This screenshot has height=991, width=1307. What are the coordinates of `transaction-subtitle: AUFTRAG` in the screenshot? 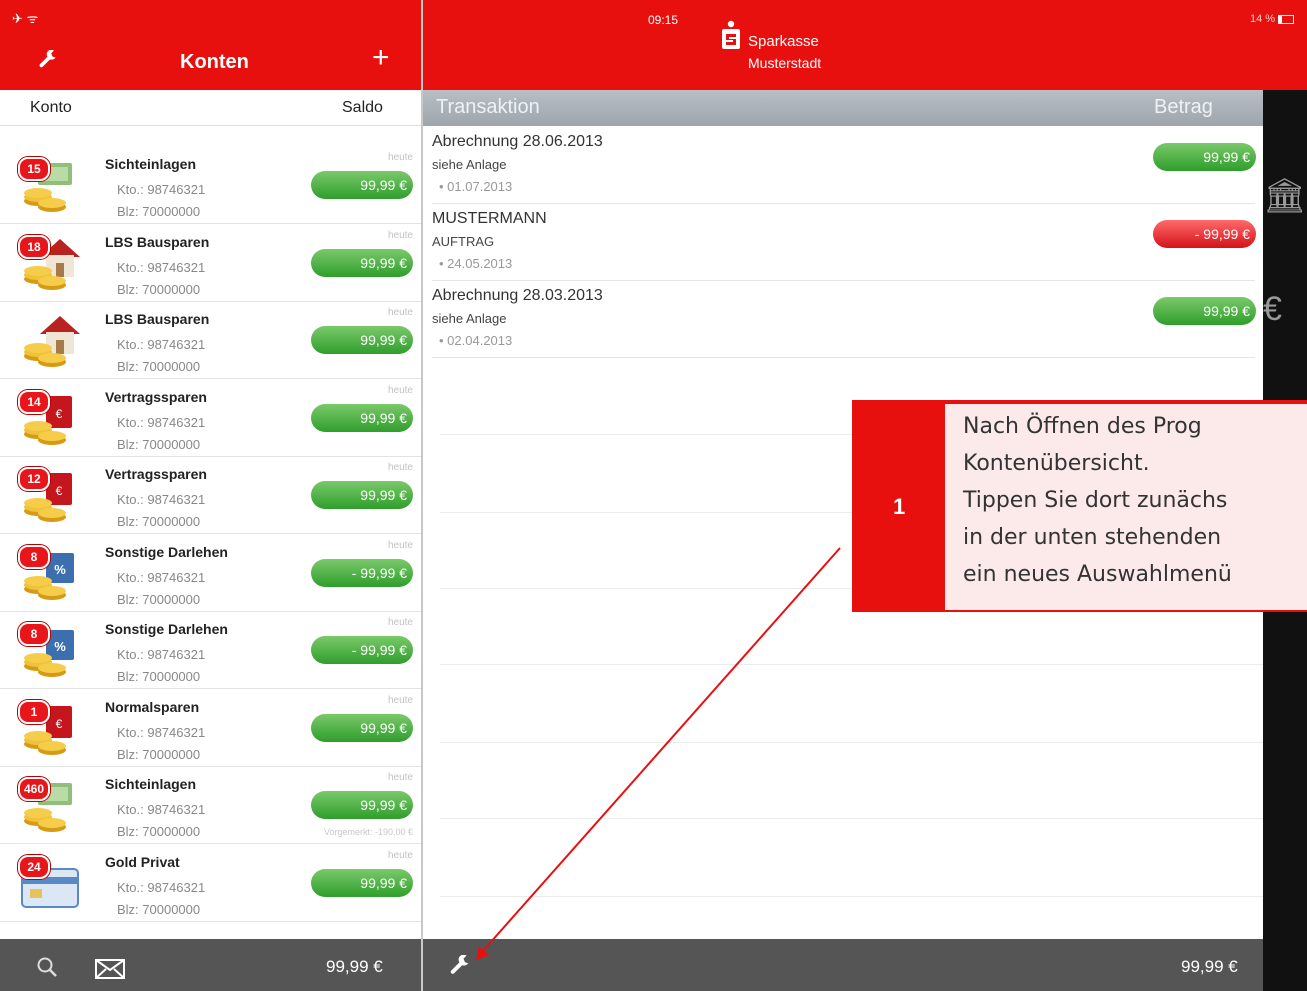 It's located at (463, 241).